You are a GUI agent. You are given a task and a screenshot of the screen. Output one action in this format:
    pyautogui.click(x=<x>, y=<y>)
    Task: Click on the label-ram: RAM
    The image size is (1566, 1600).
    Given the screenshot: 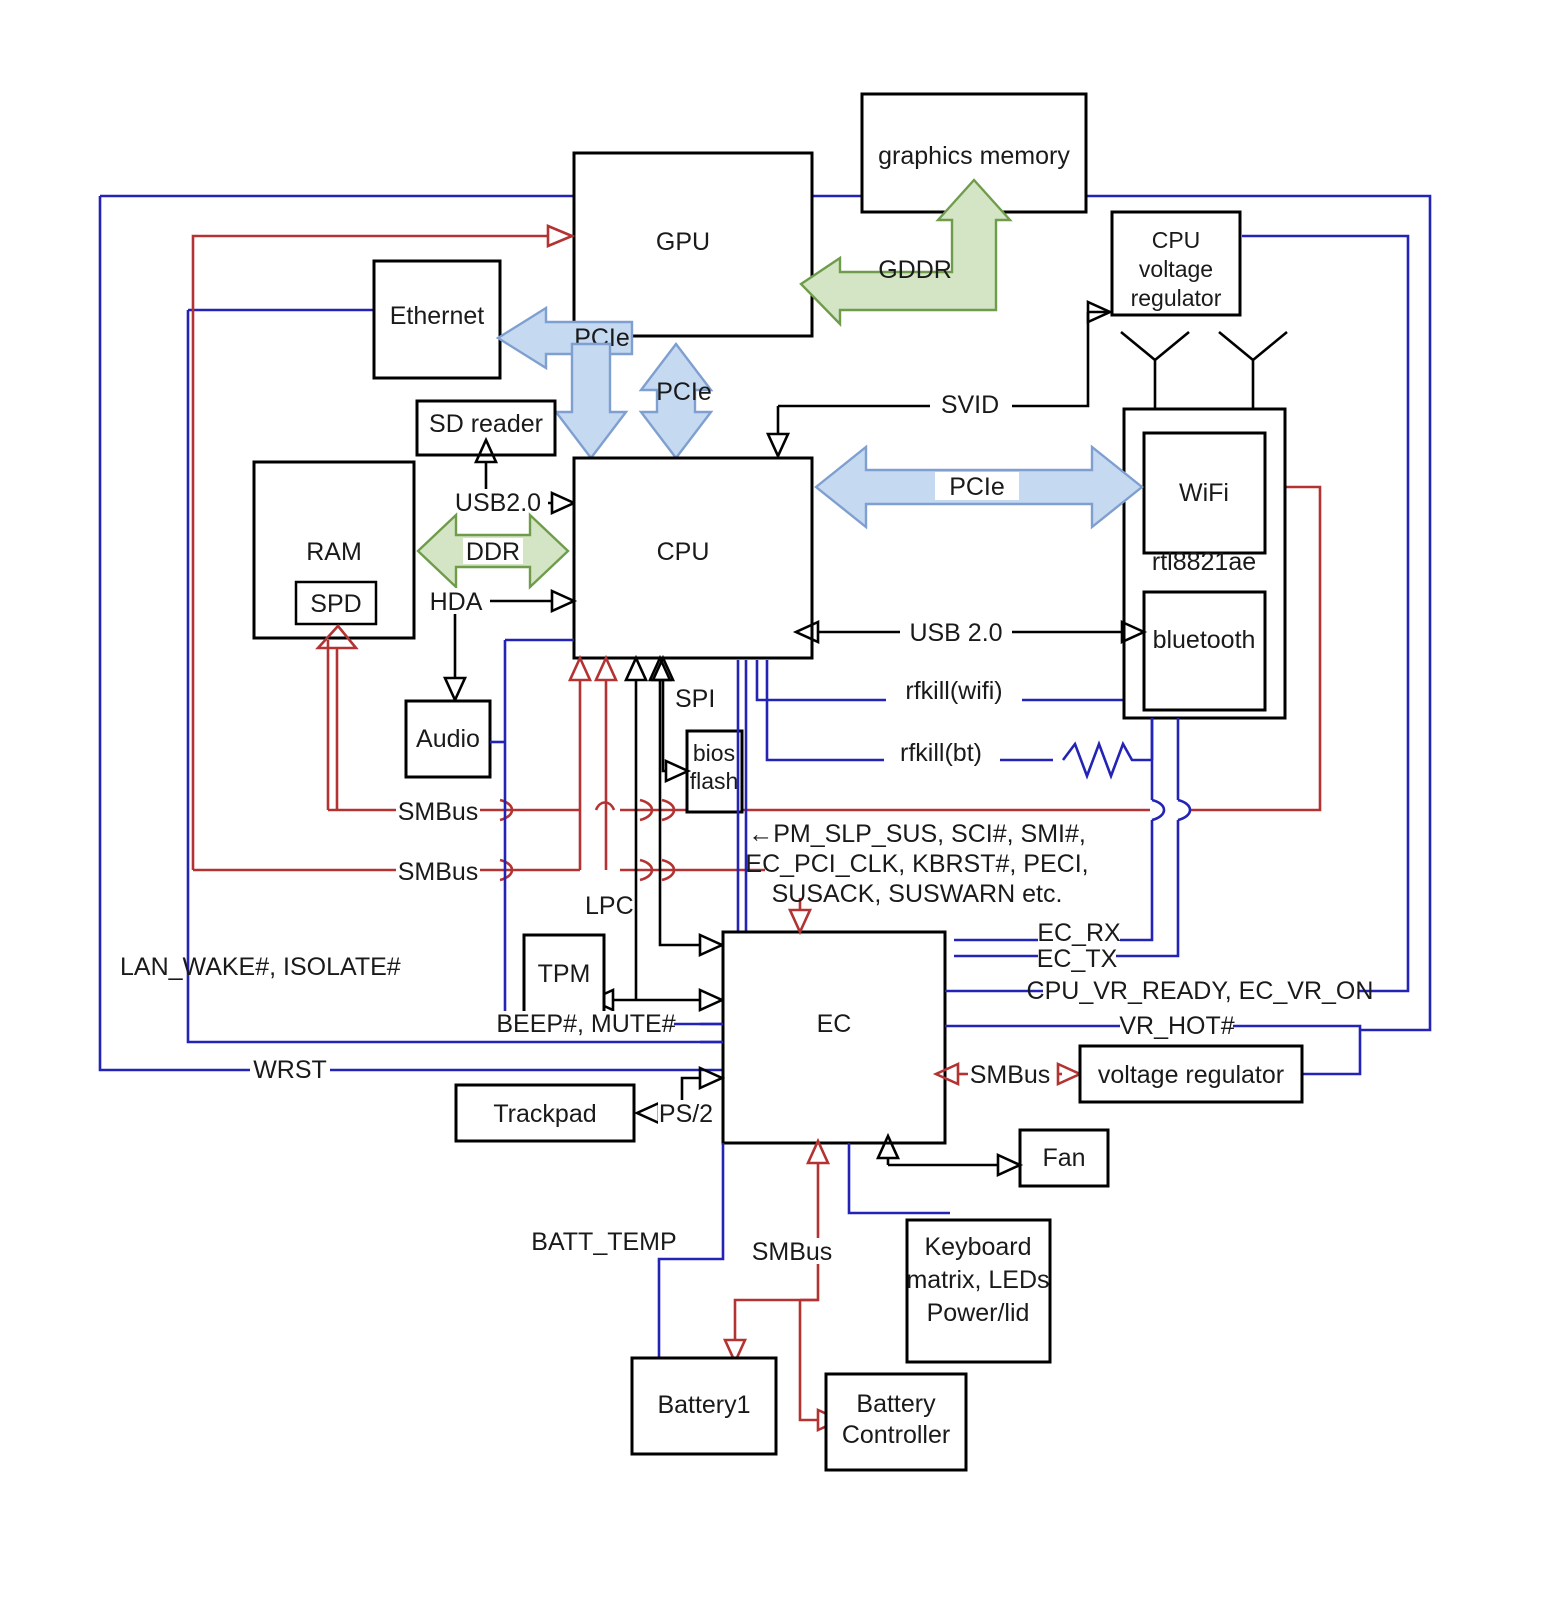 What is the action you would take?
    pyautogui.click(x=334, y=552)
    